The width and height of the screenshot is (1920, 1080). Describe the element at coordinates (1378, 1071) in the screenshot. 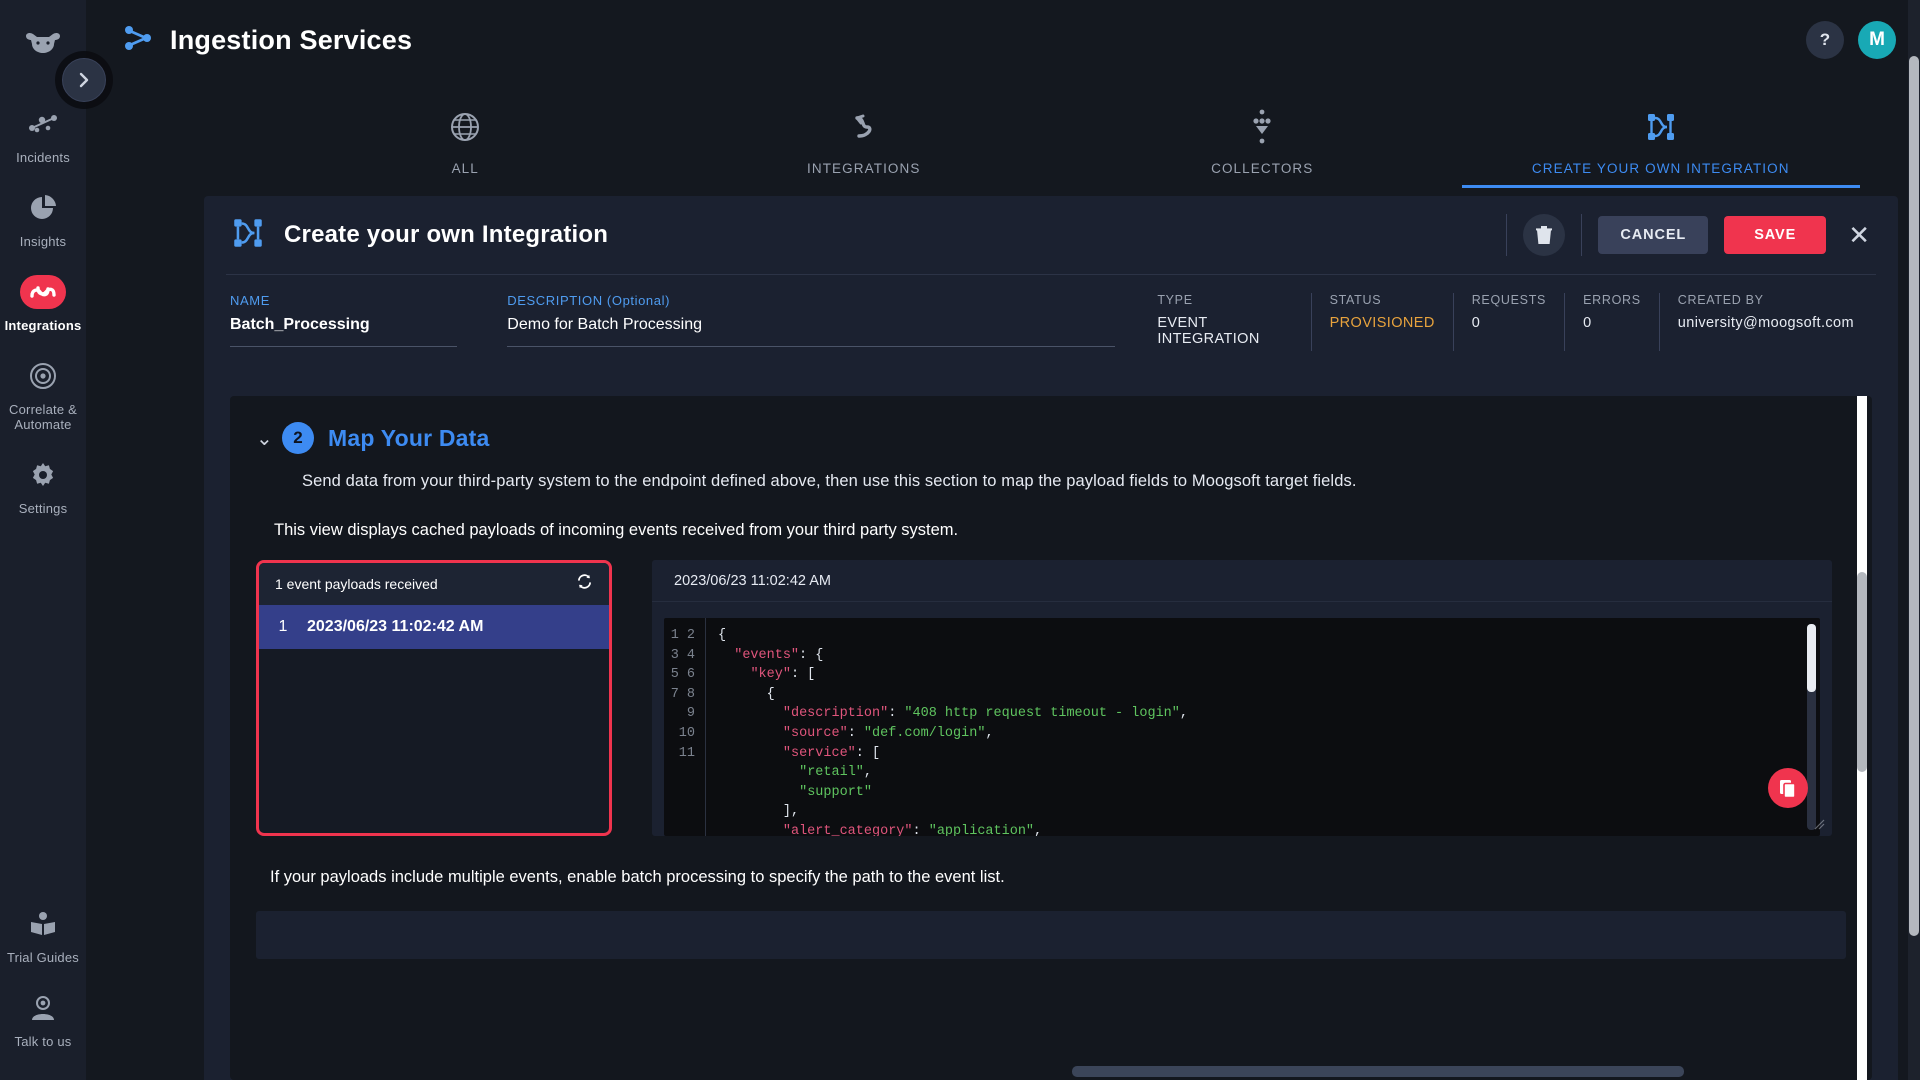

I see `horizontal-scrollbar-thumb` at that location.